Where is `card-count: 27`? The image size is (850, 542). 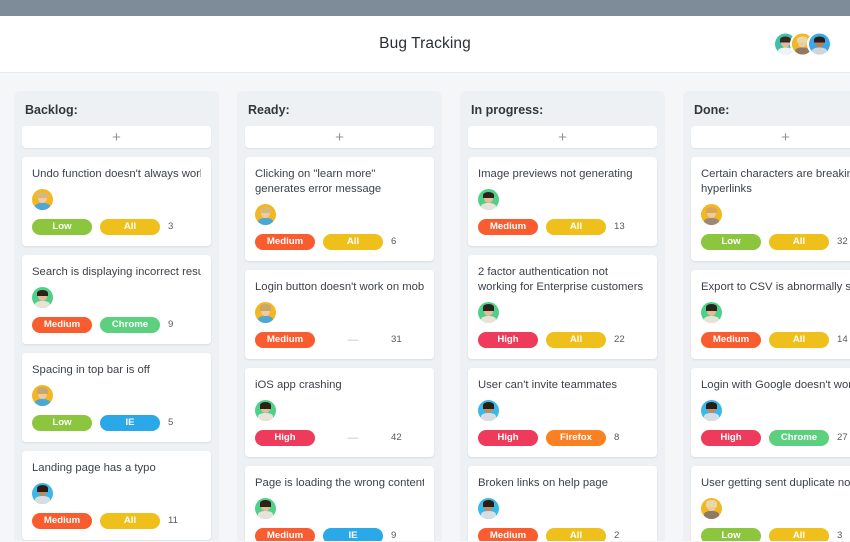 card-count: 27 is located at coordinates (842, 438).